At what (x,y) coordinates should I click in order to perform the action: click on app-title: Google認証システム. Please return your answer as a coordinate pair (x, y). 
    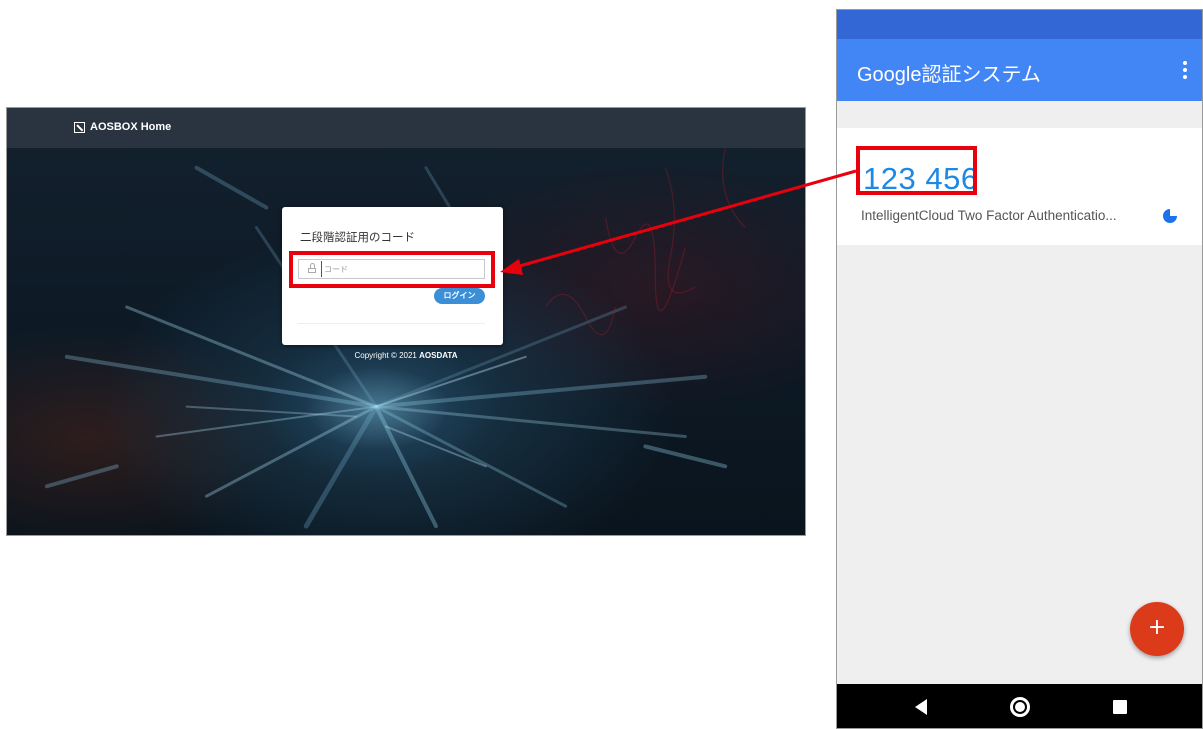
    Looking at the image, I should click on (949, 75).